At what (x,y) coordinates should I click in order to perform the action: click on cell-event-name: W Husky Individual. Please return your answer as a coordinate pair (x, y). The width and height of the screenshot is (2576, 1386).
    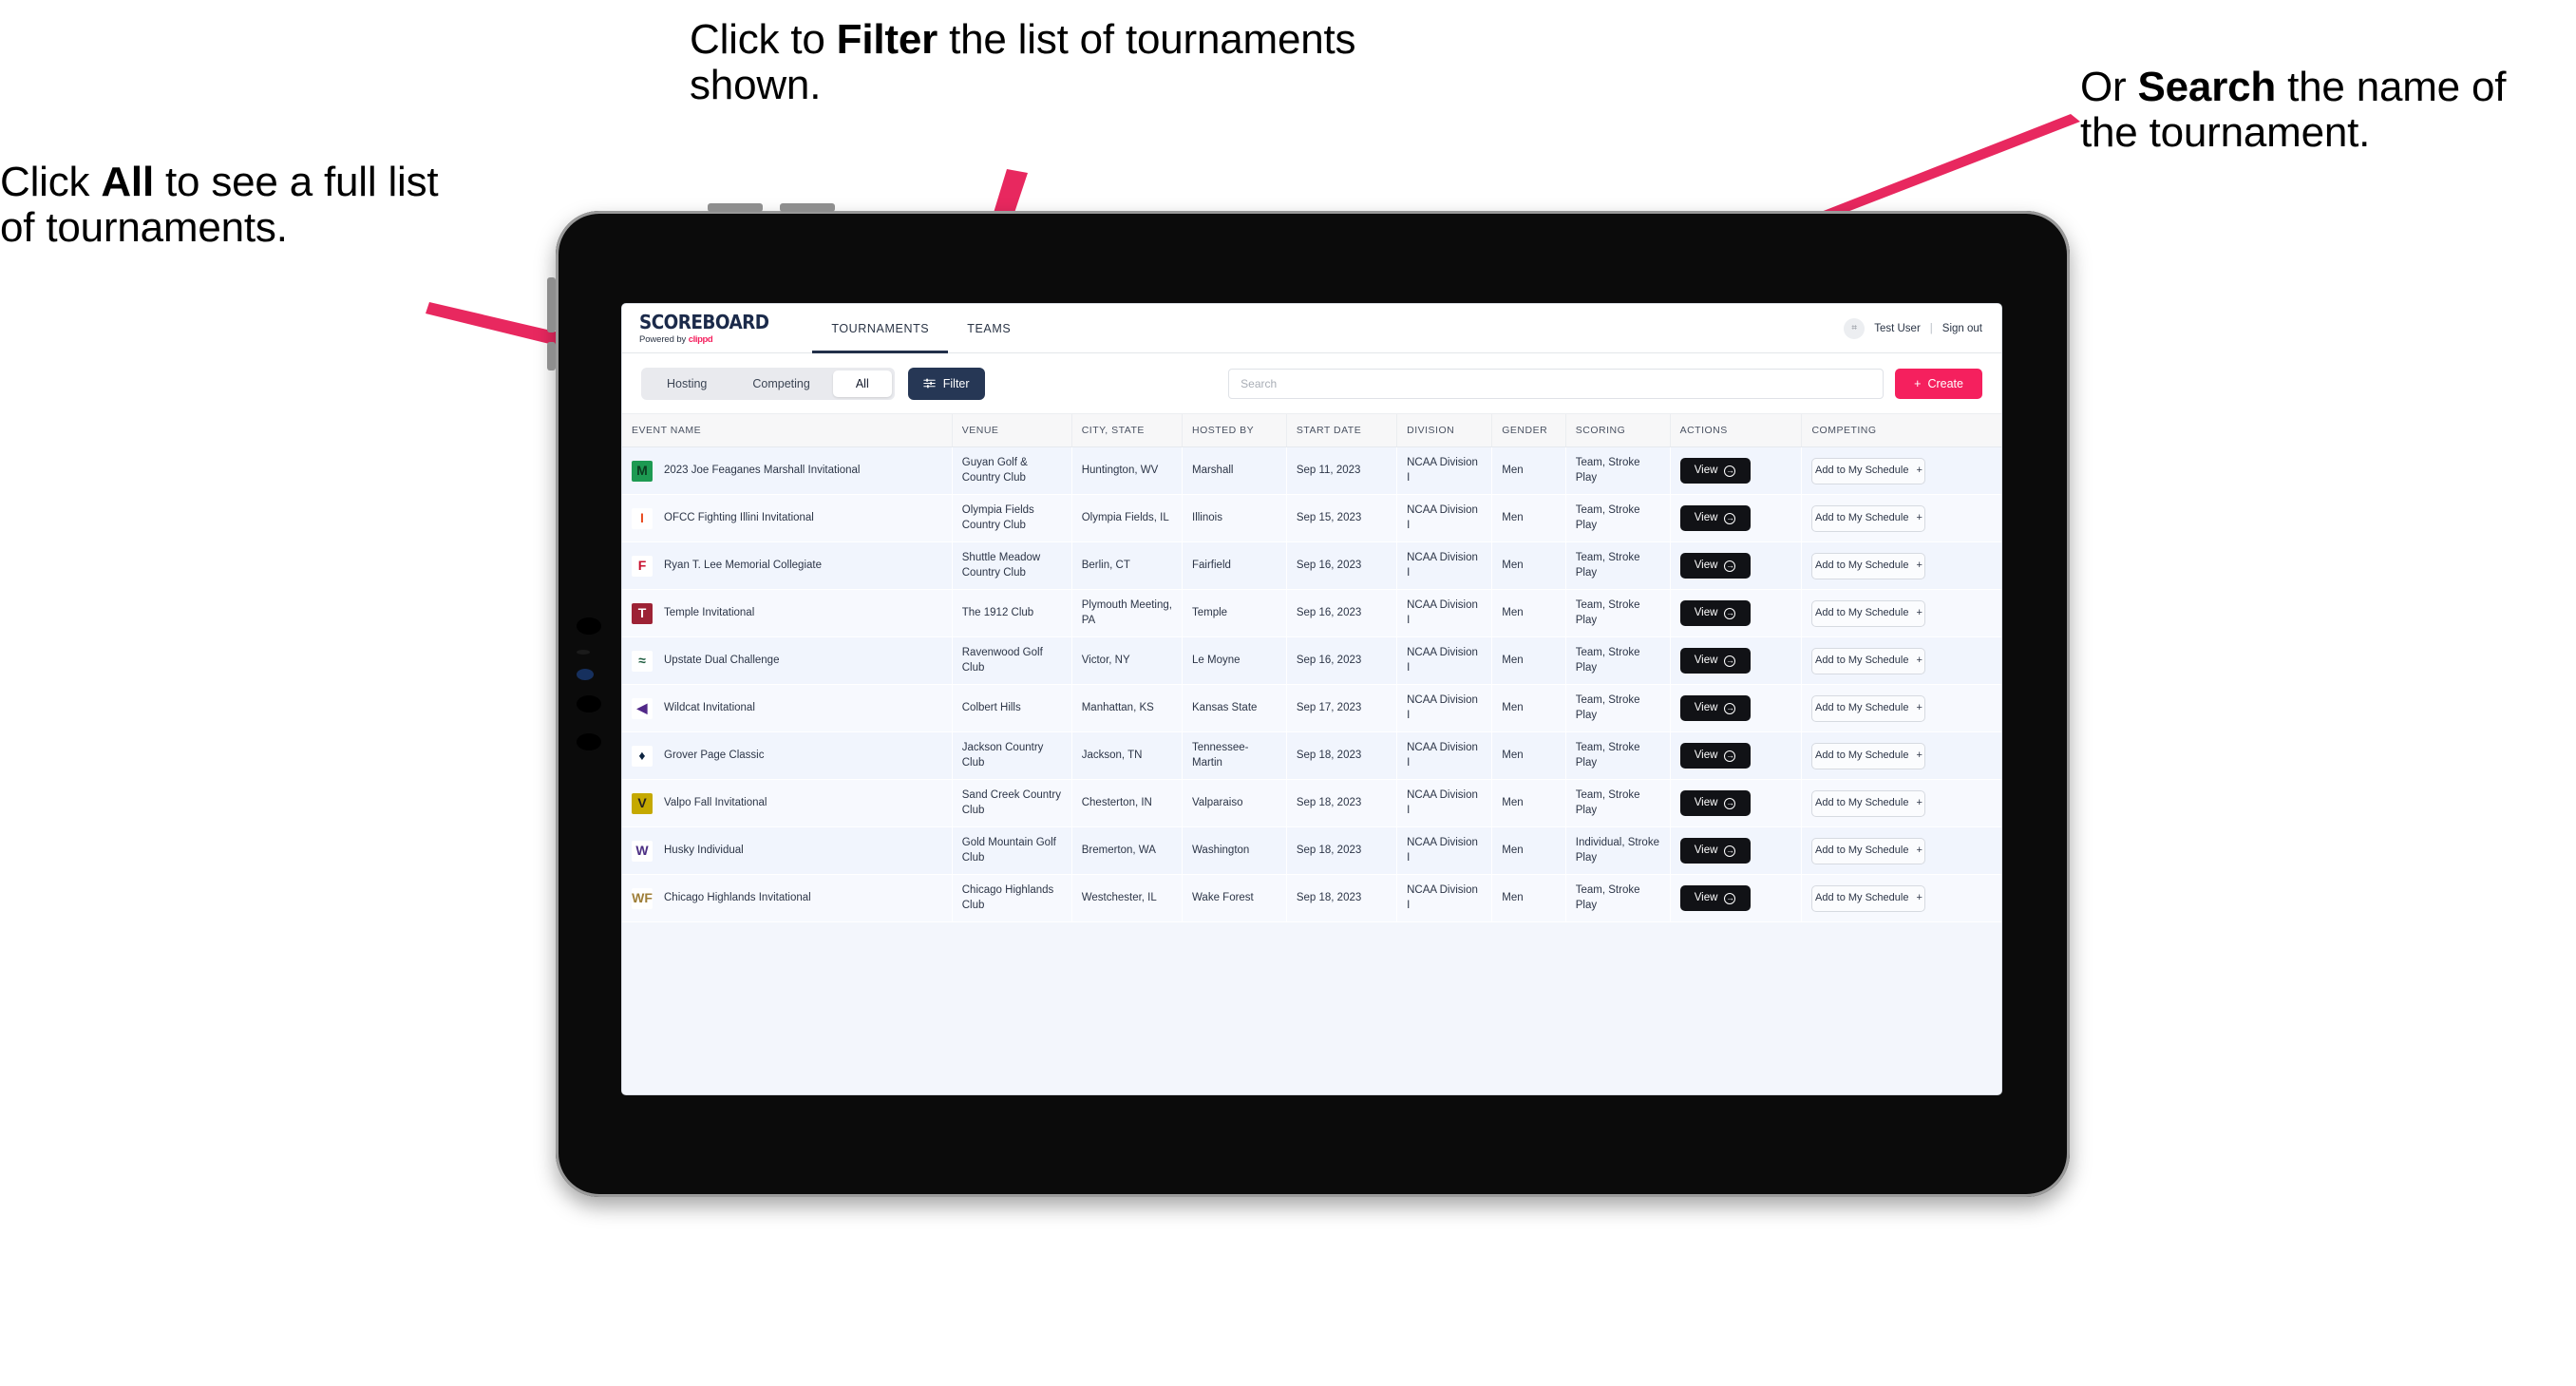
    Looking at the image, I should click on (787, 851).